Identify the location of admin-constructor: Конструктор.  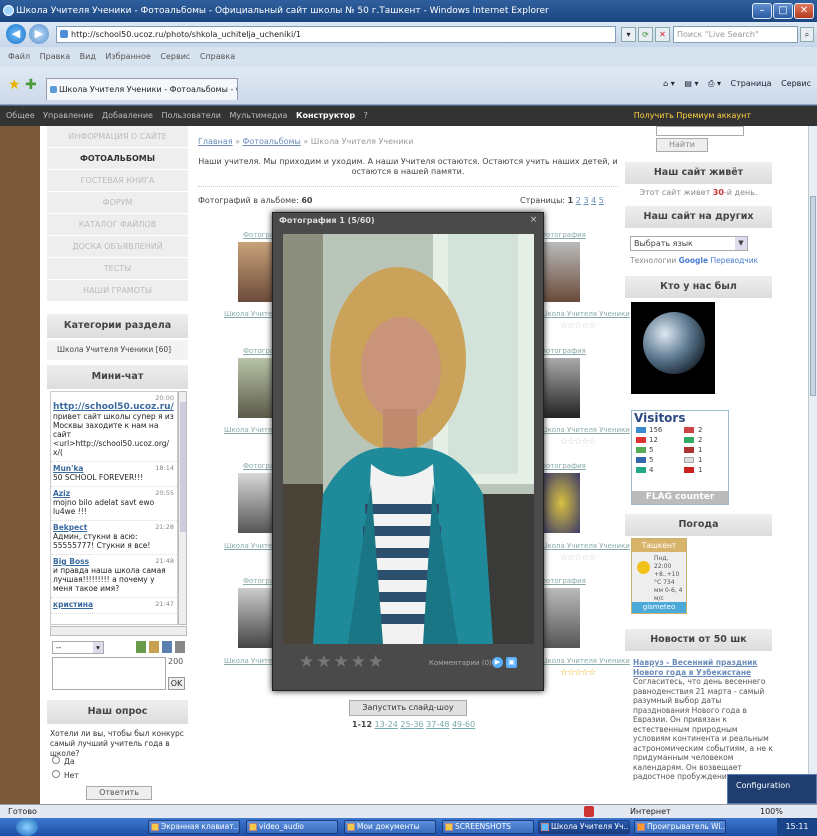
(325, 115).